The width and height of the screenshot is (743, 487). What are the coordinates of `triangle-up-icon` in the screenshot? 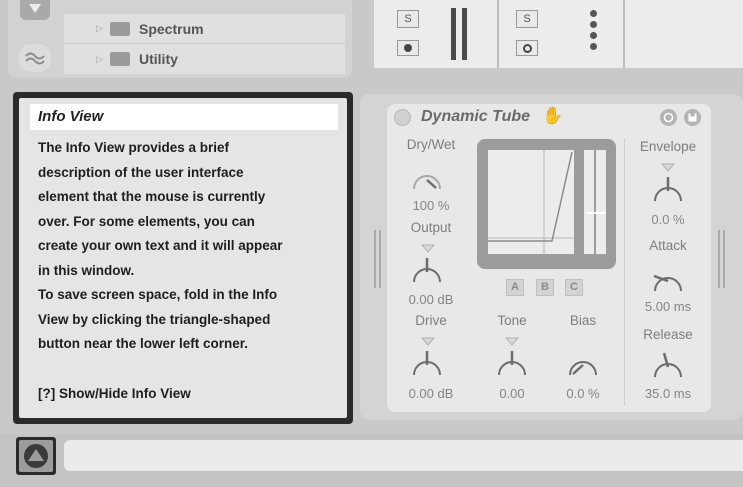 It's located at (36, 456).